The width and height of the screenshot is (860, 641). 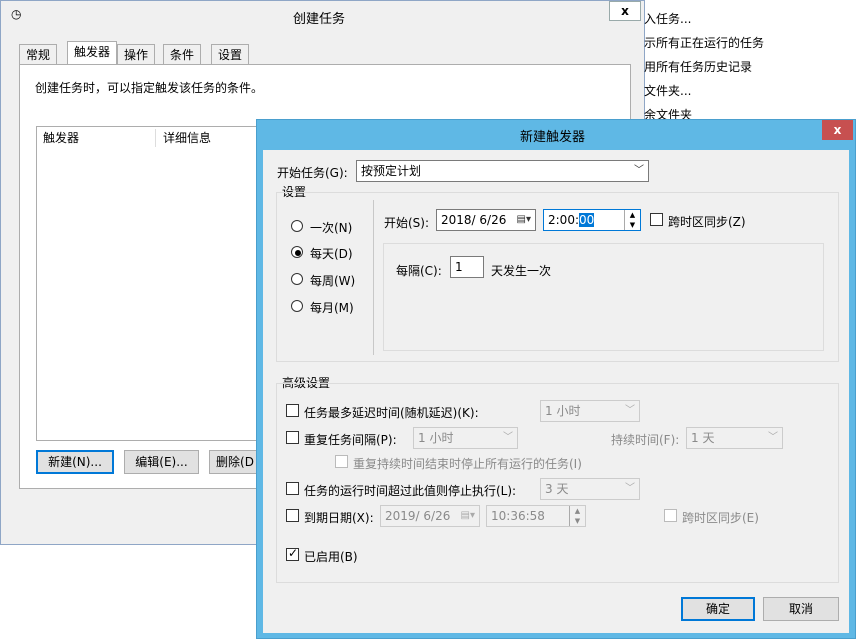 What do you see at coordinates (704, 43) in the screenshot?
I see `menu-item-show-running: 示所有正在运行的任务` at bounding box center [704, 43].